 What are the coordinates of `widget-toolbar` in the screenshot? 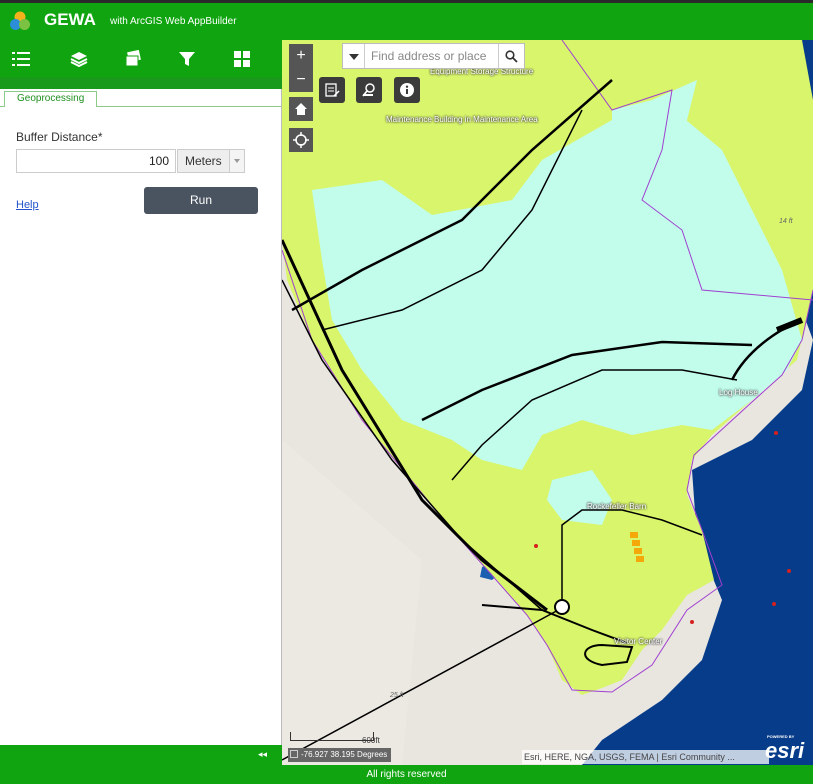 It's located at (141, 58).